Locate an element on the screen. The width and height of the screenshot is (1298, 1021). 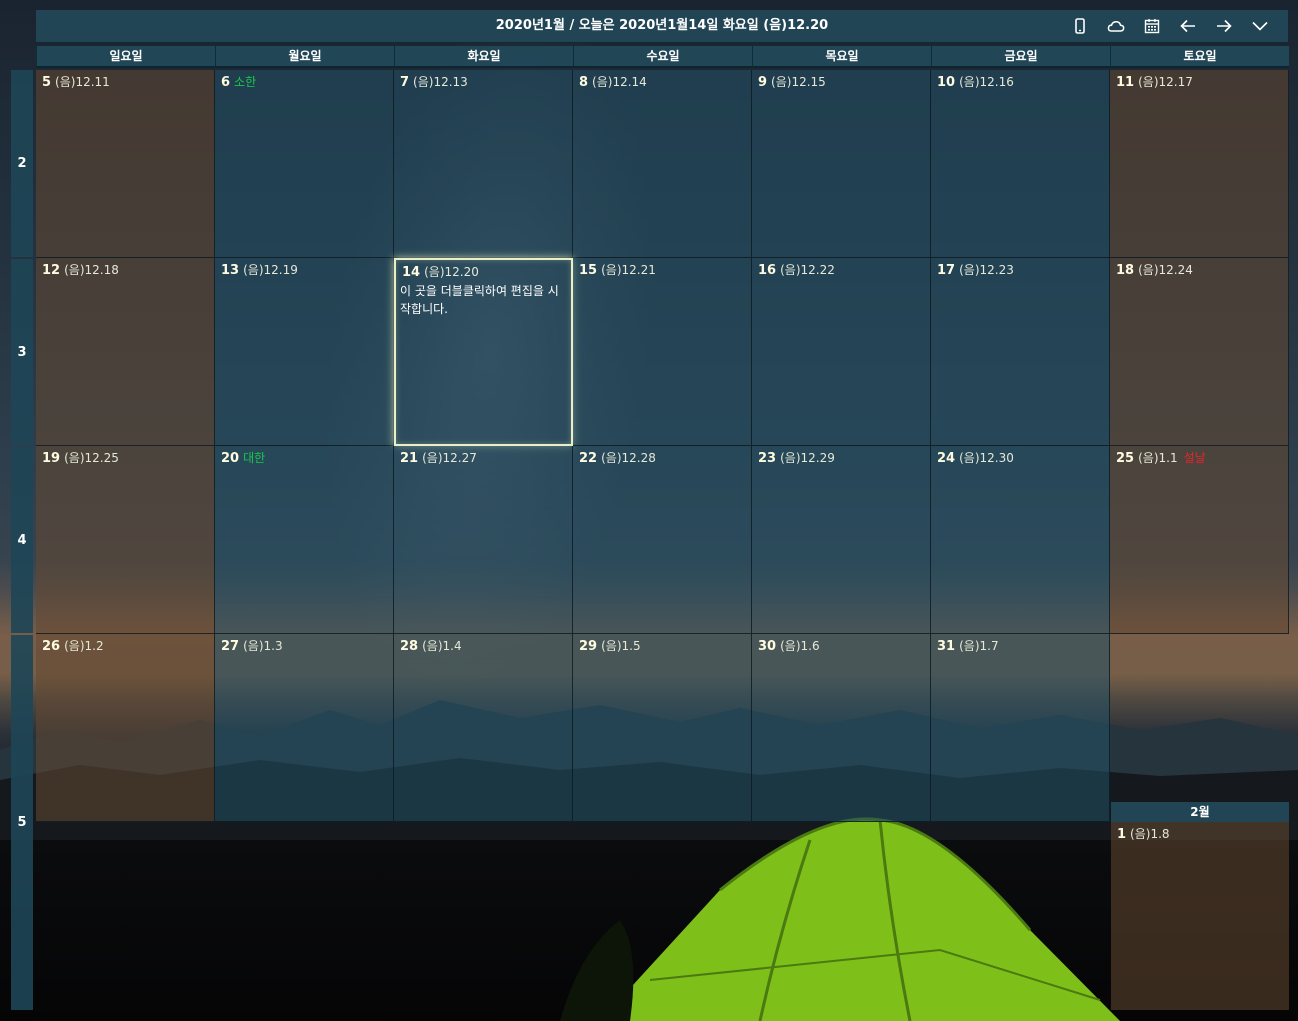
lunar-date: (음)1.6 is located at coordinates (800, 646).